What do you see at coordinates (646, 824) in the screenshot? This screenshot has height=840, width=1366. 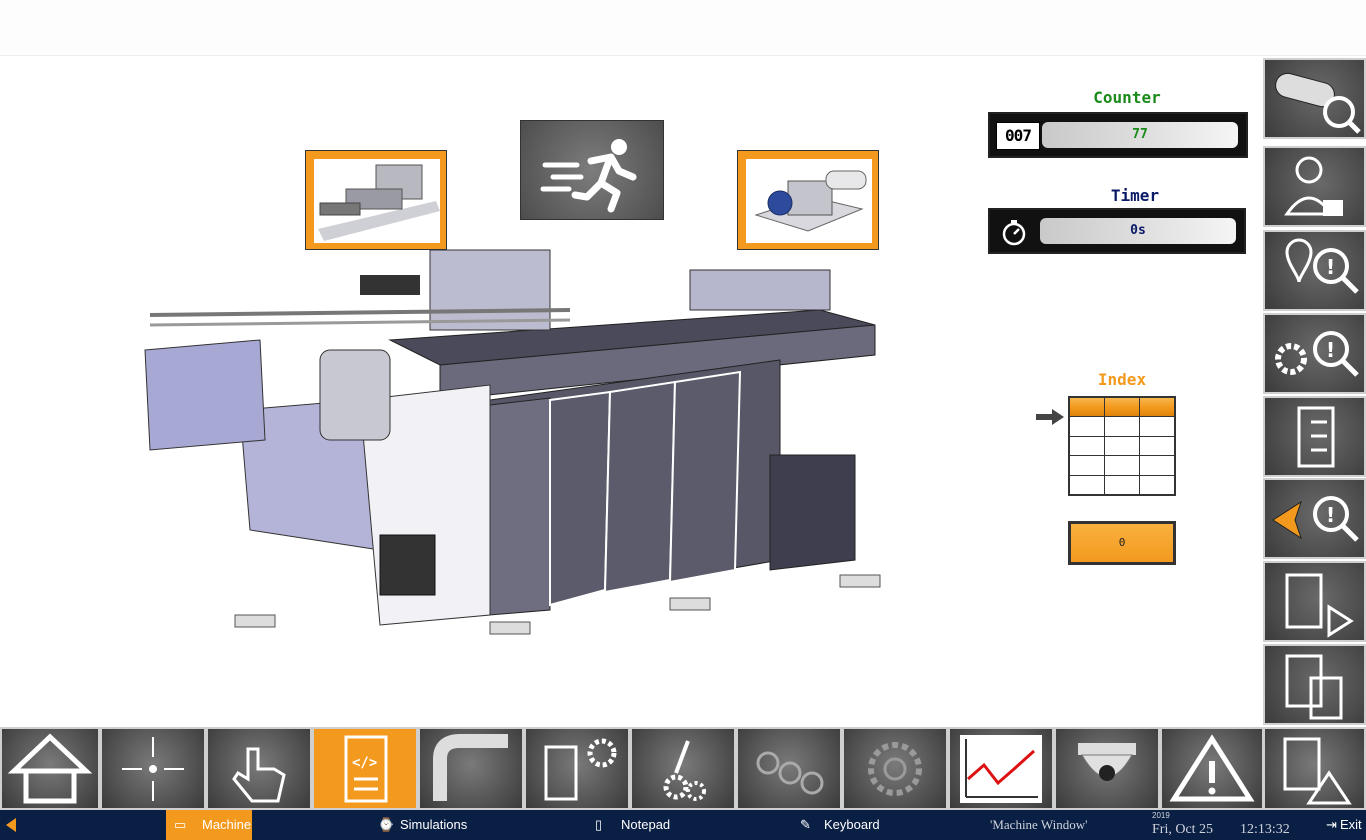 I see `taskbar-notepad-label: Notepad` at bounding box center [646, 824].